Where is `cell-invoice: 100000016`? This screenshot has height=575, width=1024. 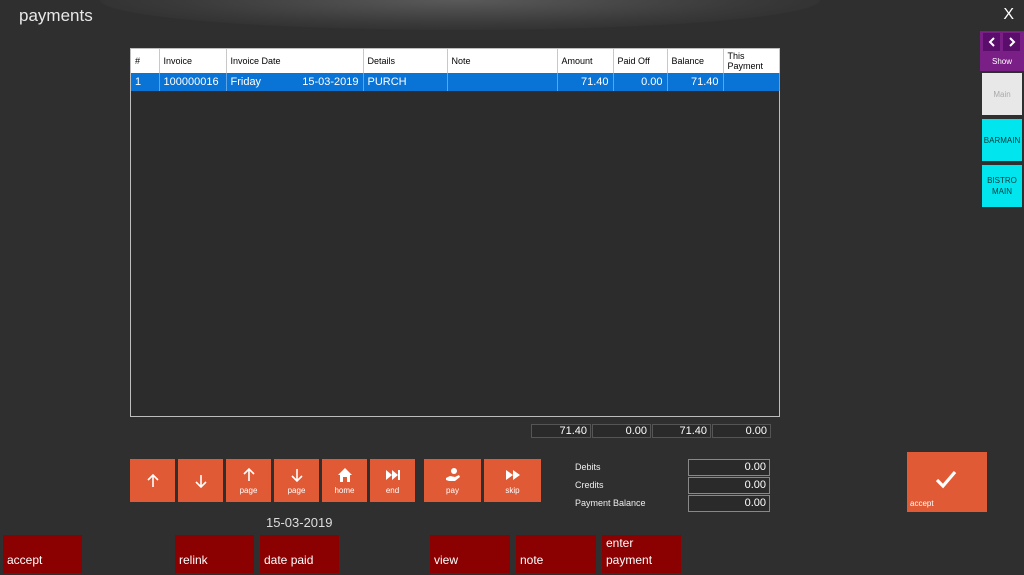 cell-invoice: 100000016 is located at coordinates (193, 82).